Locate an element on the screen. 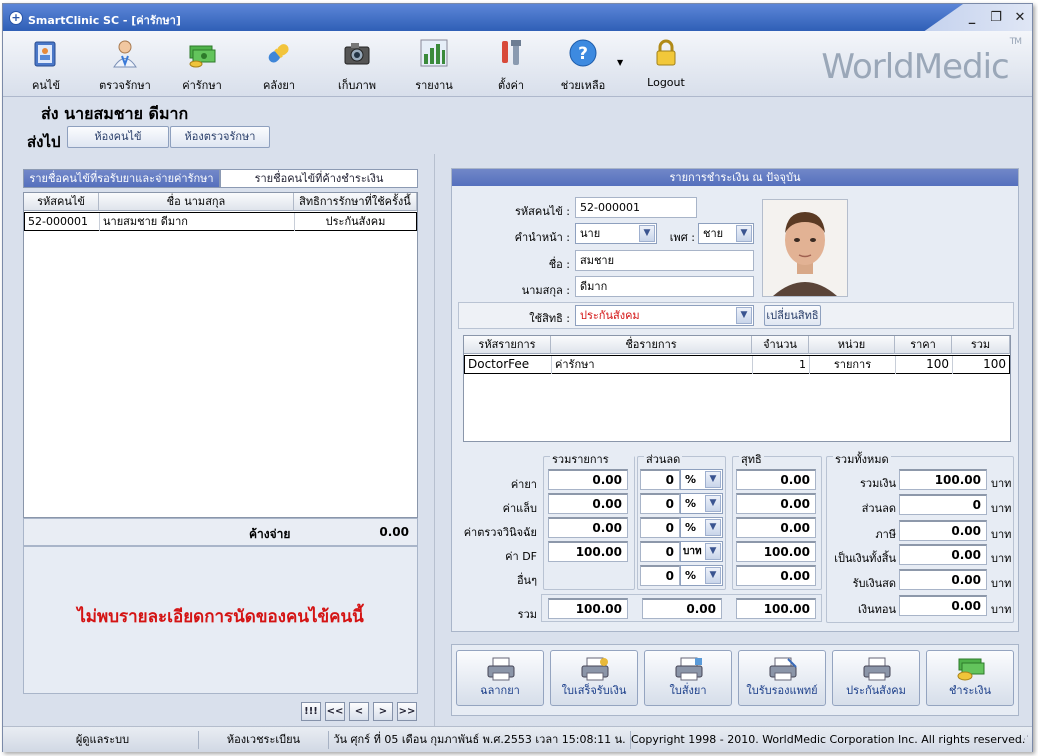 This screenshot has height=756, width=1038. cash-received-value: 0.00 is located at coordinates (943, 579).